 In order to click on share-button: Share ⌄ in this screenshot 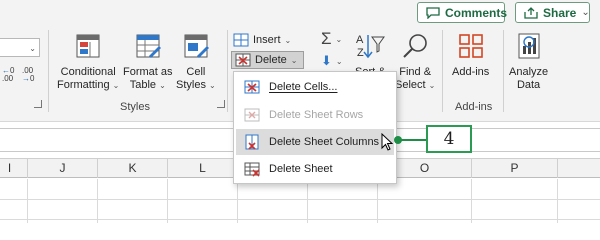, I will do `click(552, 12)`.